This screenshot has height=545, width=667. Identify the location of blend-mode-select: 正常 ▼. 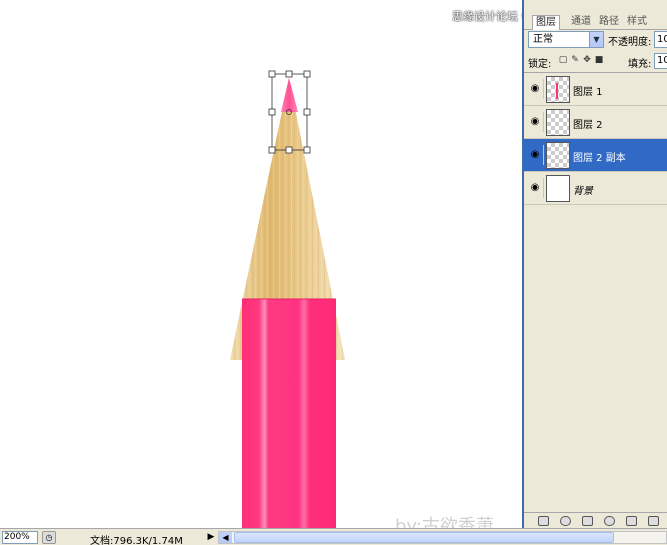
(566, 39).